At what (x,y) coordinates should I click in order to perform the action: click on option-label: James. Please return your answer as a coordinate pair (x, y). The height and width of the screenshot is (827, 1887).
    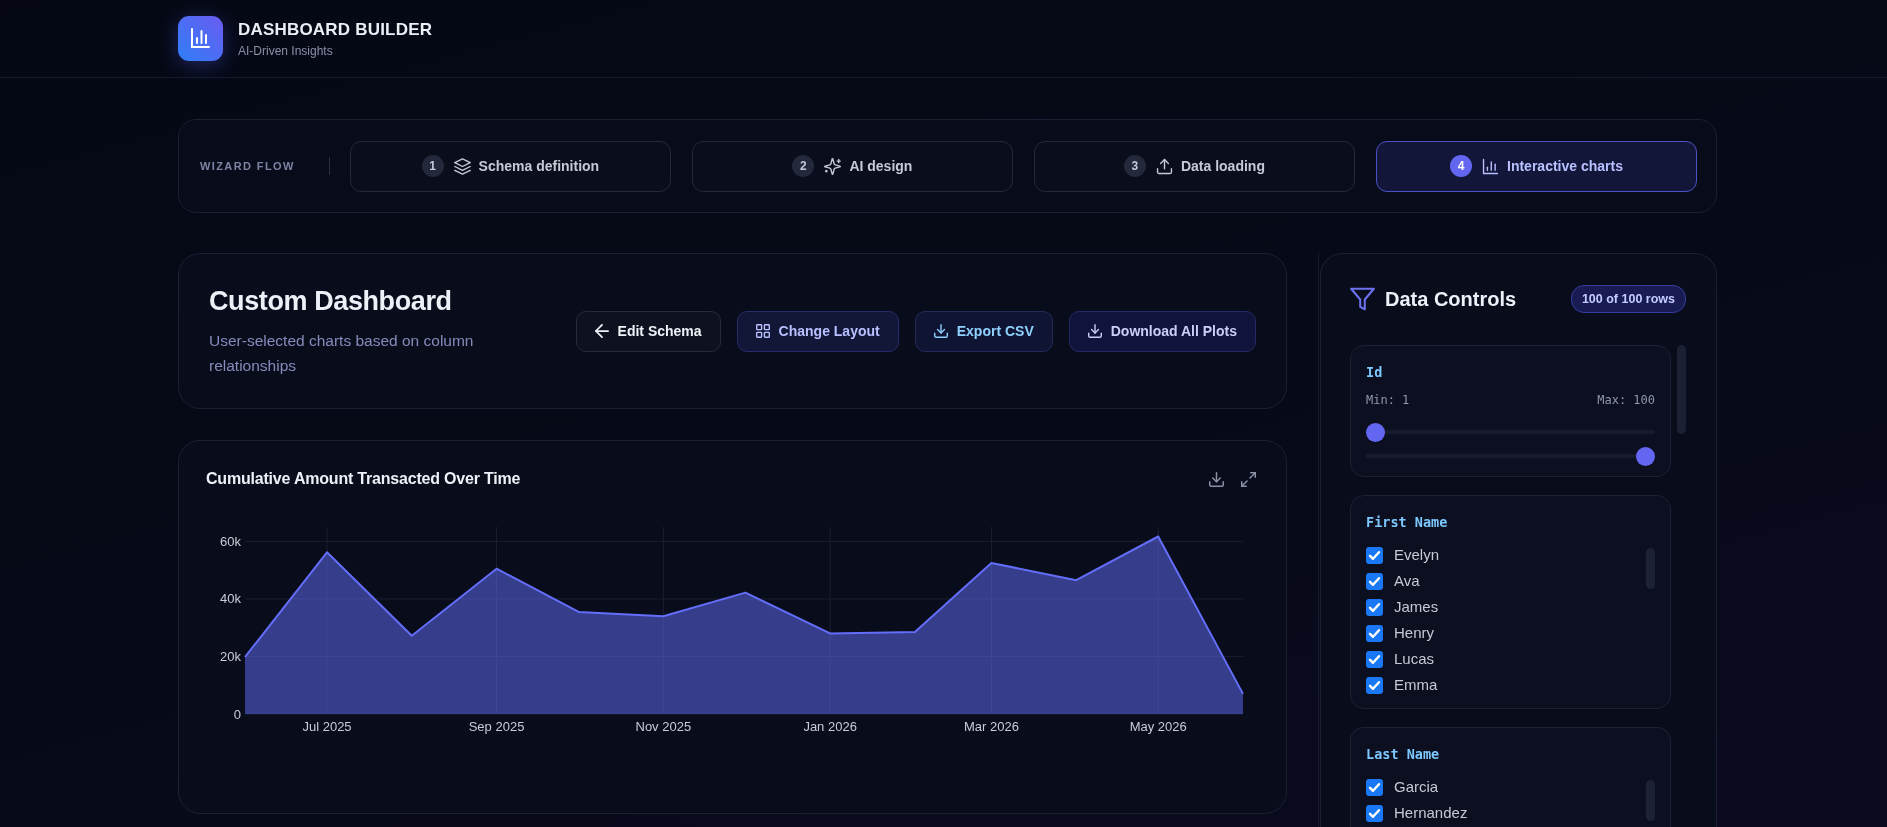
    Looking at the image, I should click on (1416, 607).